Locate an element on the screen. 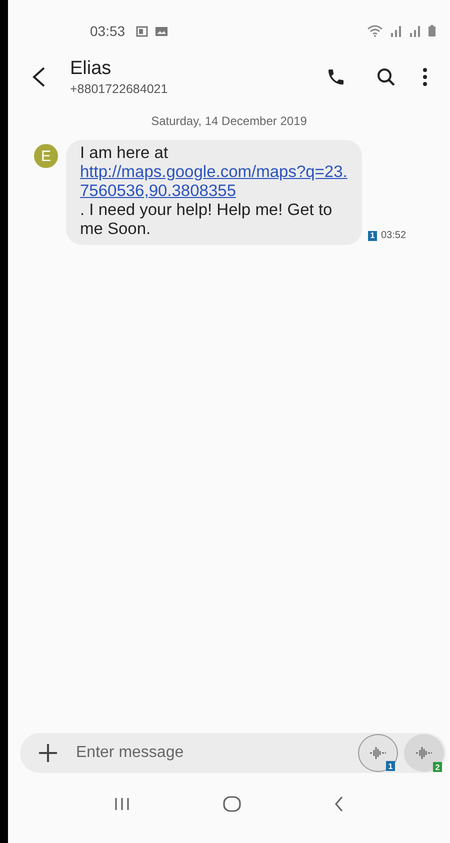 This screenshot has height=843, width=450. home-icon is located at coordinates (231, 804).